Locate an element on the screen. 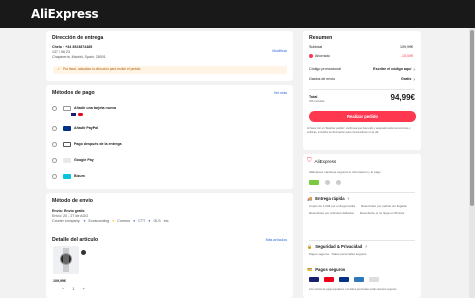 The height and width of the screenshot is (298, 475). security-text: Pagos seguros · Datos personales seguros is located at coordinates (338, 254).